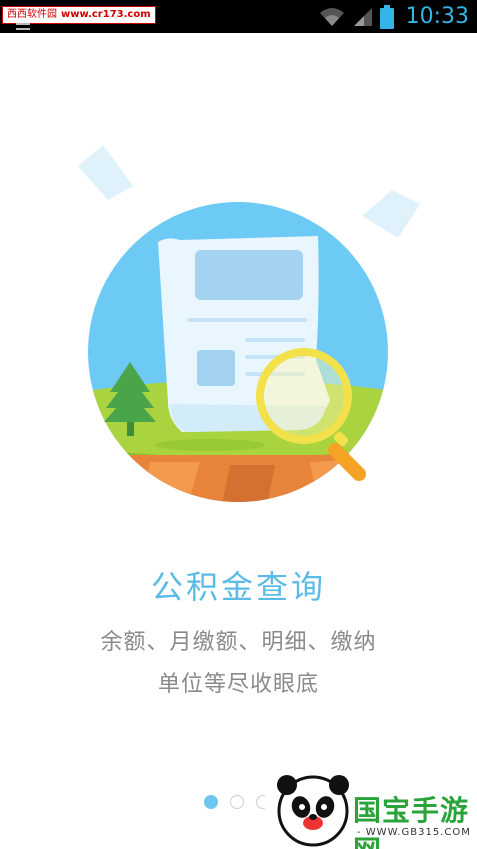  I want to click on feature-title: 公积金查询, so click(238, 587).